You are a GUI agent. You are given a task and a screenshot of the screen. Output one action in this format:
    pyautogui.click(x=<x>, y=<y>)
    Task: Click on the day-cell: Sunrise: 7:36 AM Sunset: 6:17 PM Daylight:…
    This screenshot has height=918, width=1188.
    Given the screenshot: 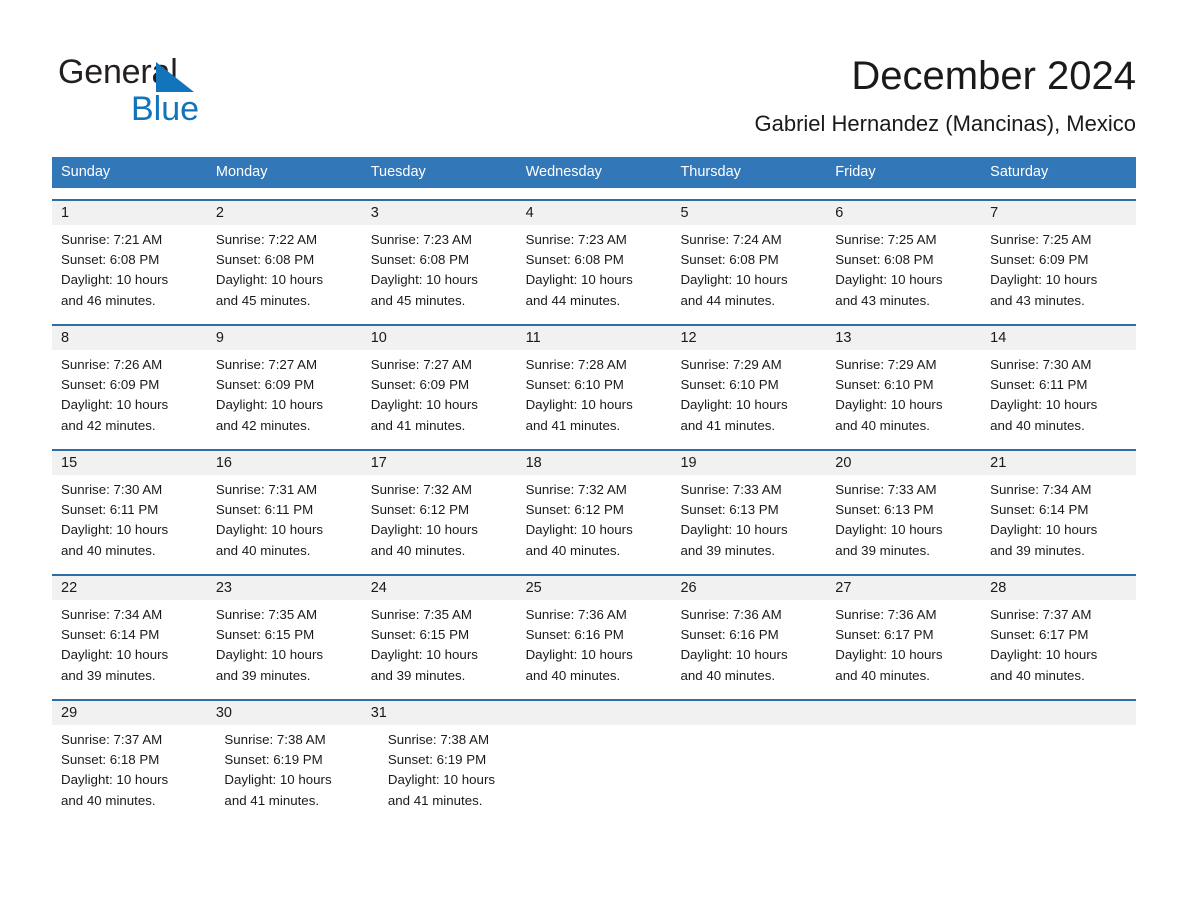 What is the action you would take?
    pyautogui.click(x=903, y=646)
    